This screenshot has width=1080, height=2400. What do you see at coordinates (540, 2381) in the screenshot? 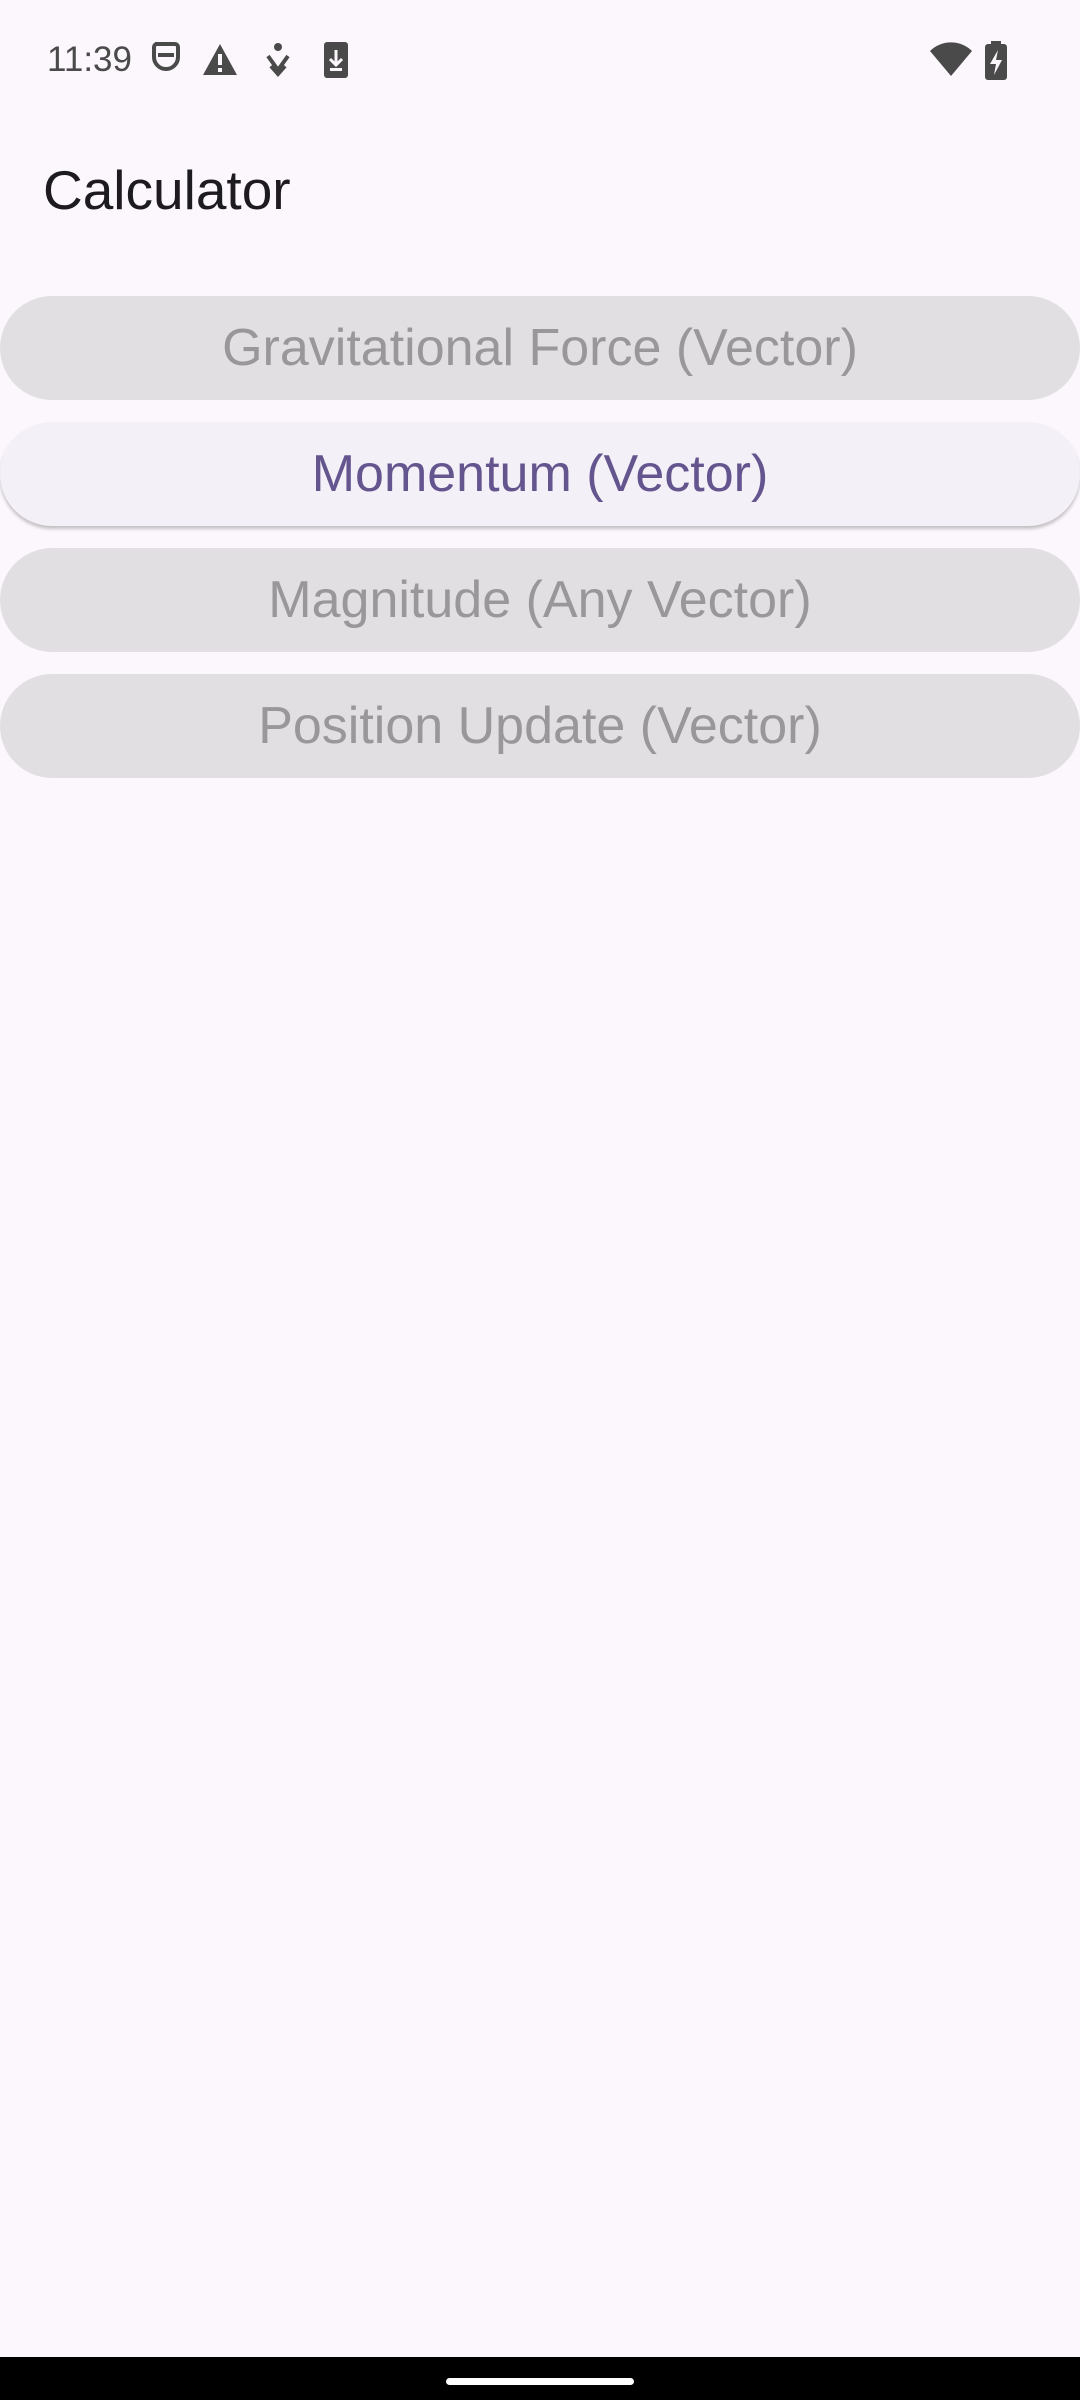
I see `home-gesture-handle` at bounding box center [540, 2381].